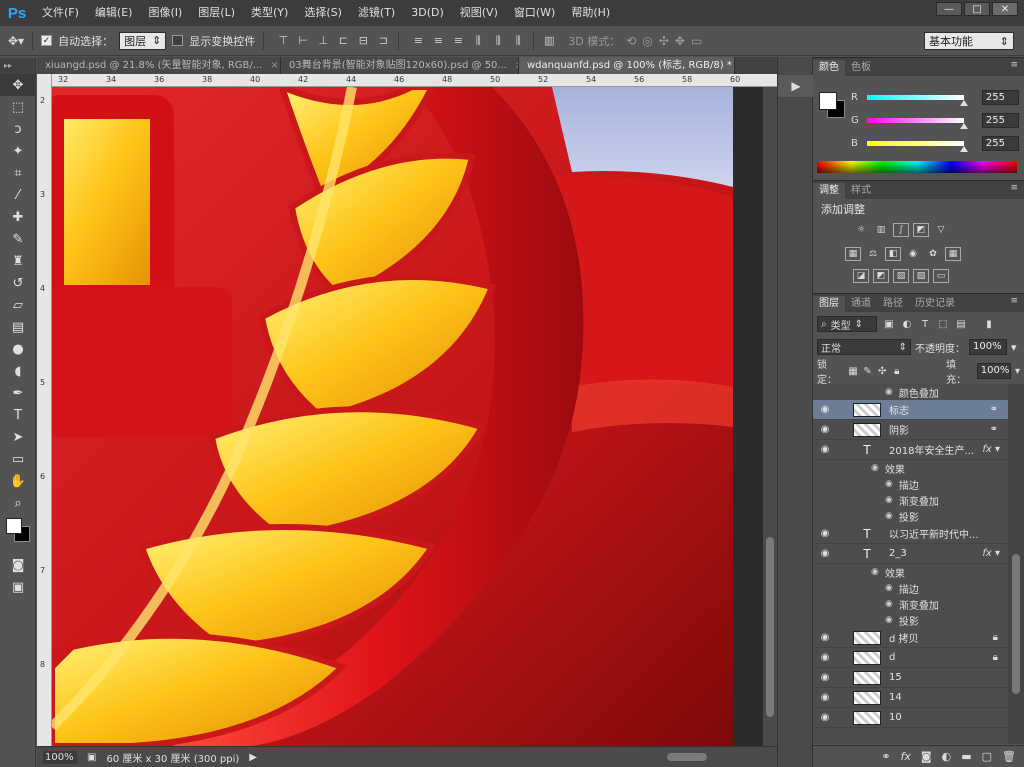 This screenshot has width=1024, height=767. I want to click on layer-row: ◉ 阴影 ⚭, so click(910, 430).